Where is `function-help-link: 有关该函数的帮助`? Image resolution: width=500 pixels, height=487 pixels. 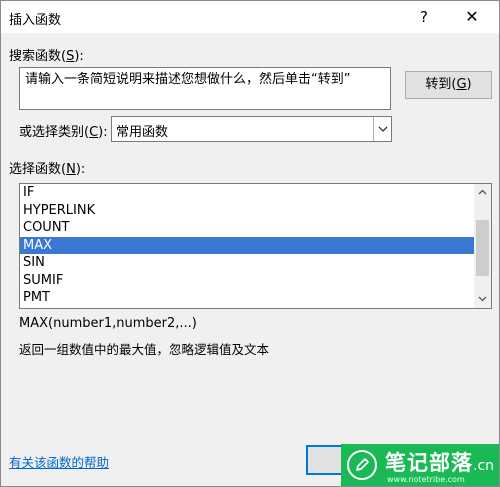 function-help-link: 有关该函数的帮助 is located at coordinates (59, 461).